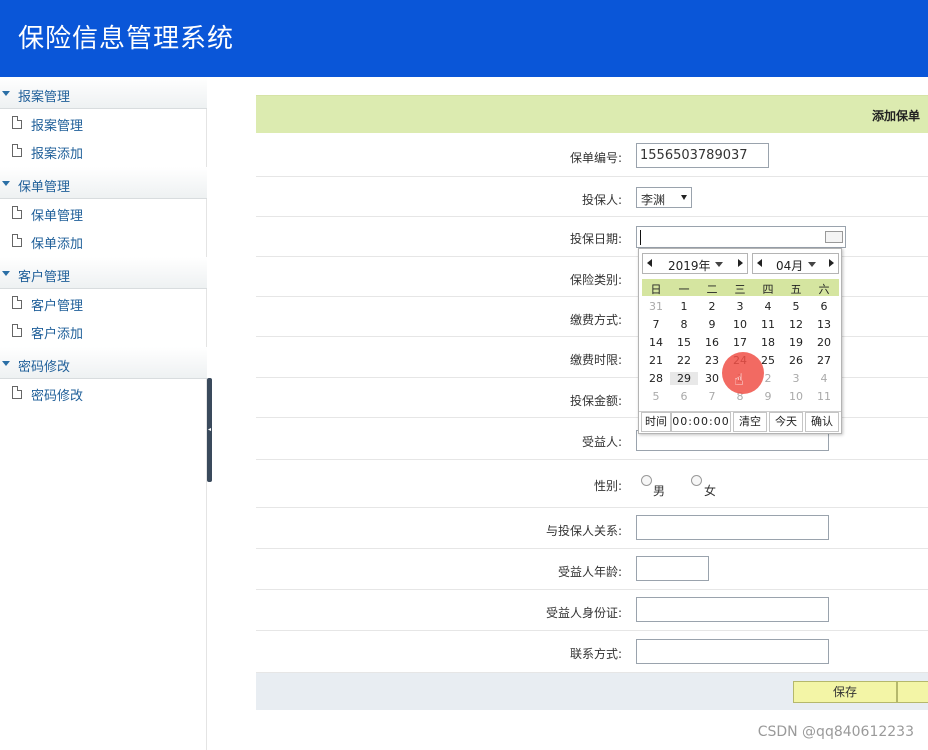  Describe the element at coordinates (684, 289) in the screenshot. I see `weekday-label: 一` at that location.